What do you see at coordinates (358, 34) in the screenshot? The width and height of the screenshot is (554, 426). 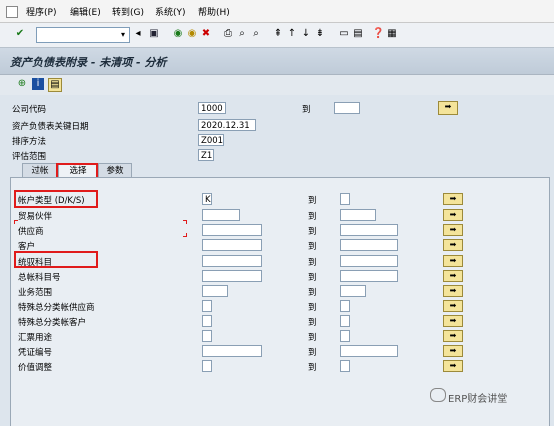 I see `shortcut-icon: ▤` at bounding box center [358, 34].